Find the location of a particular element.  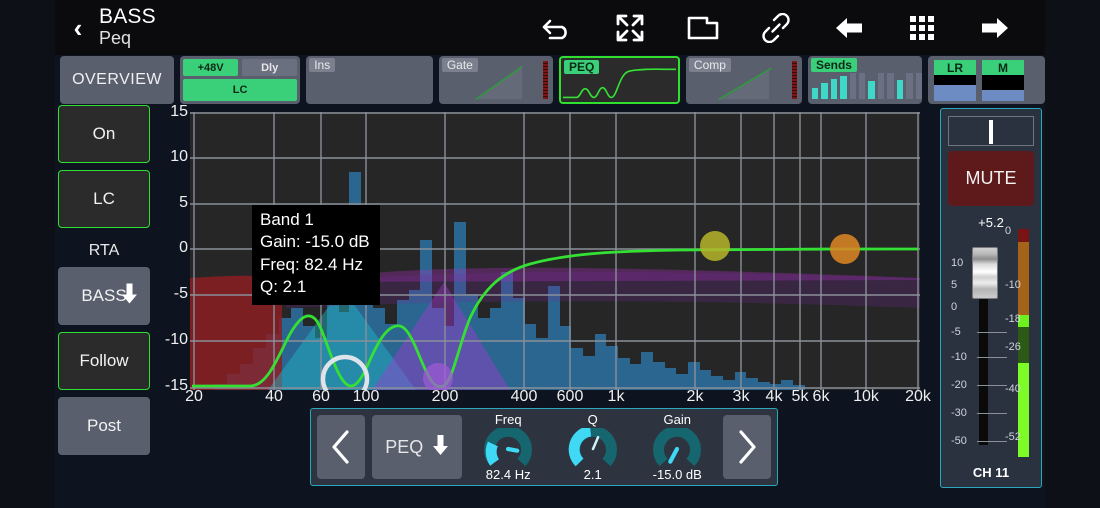

lr-assign: LR is located at coordinates (955, 80).